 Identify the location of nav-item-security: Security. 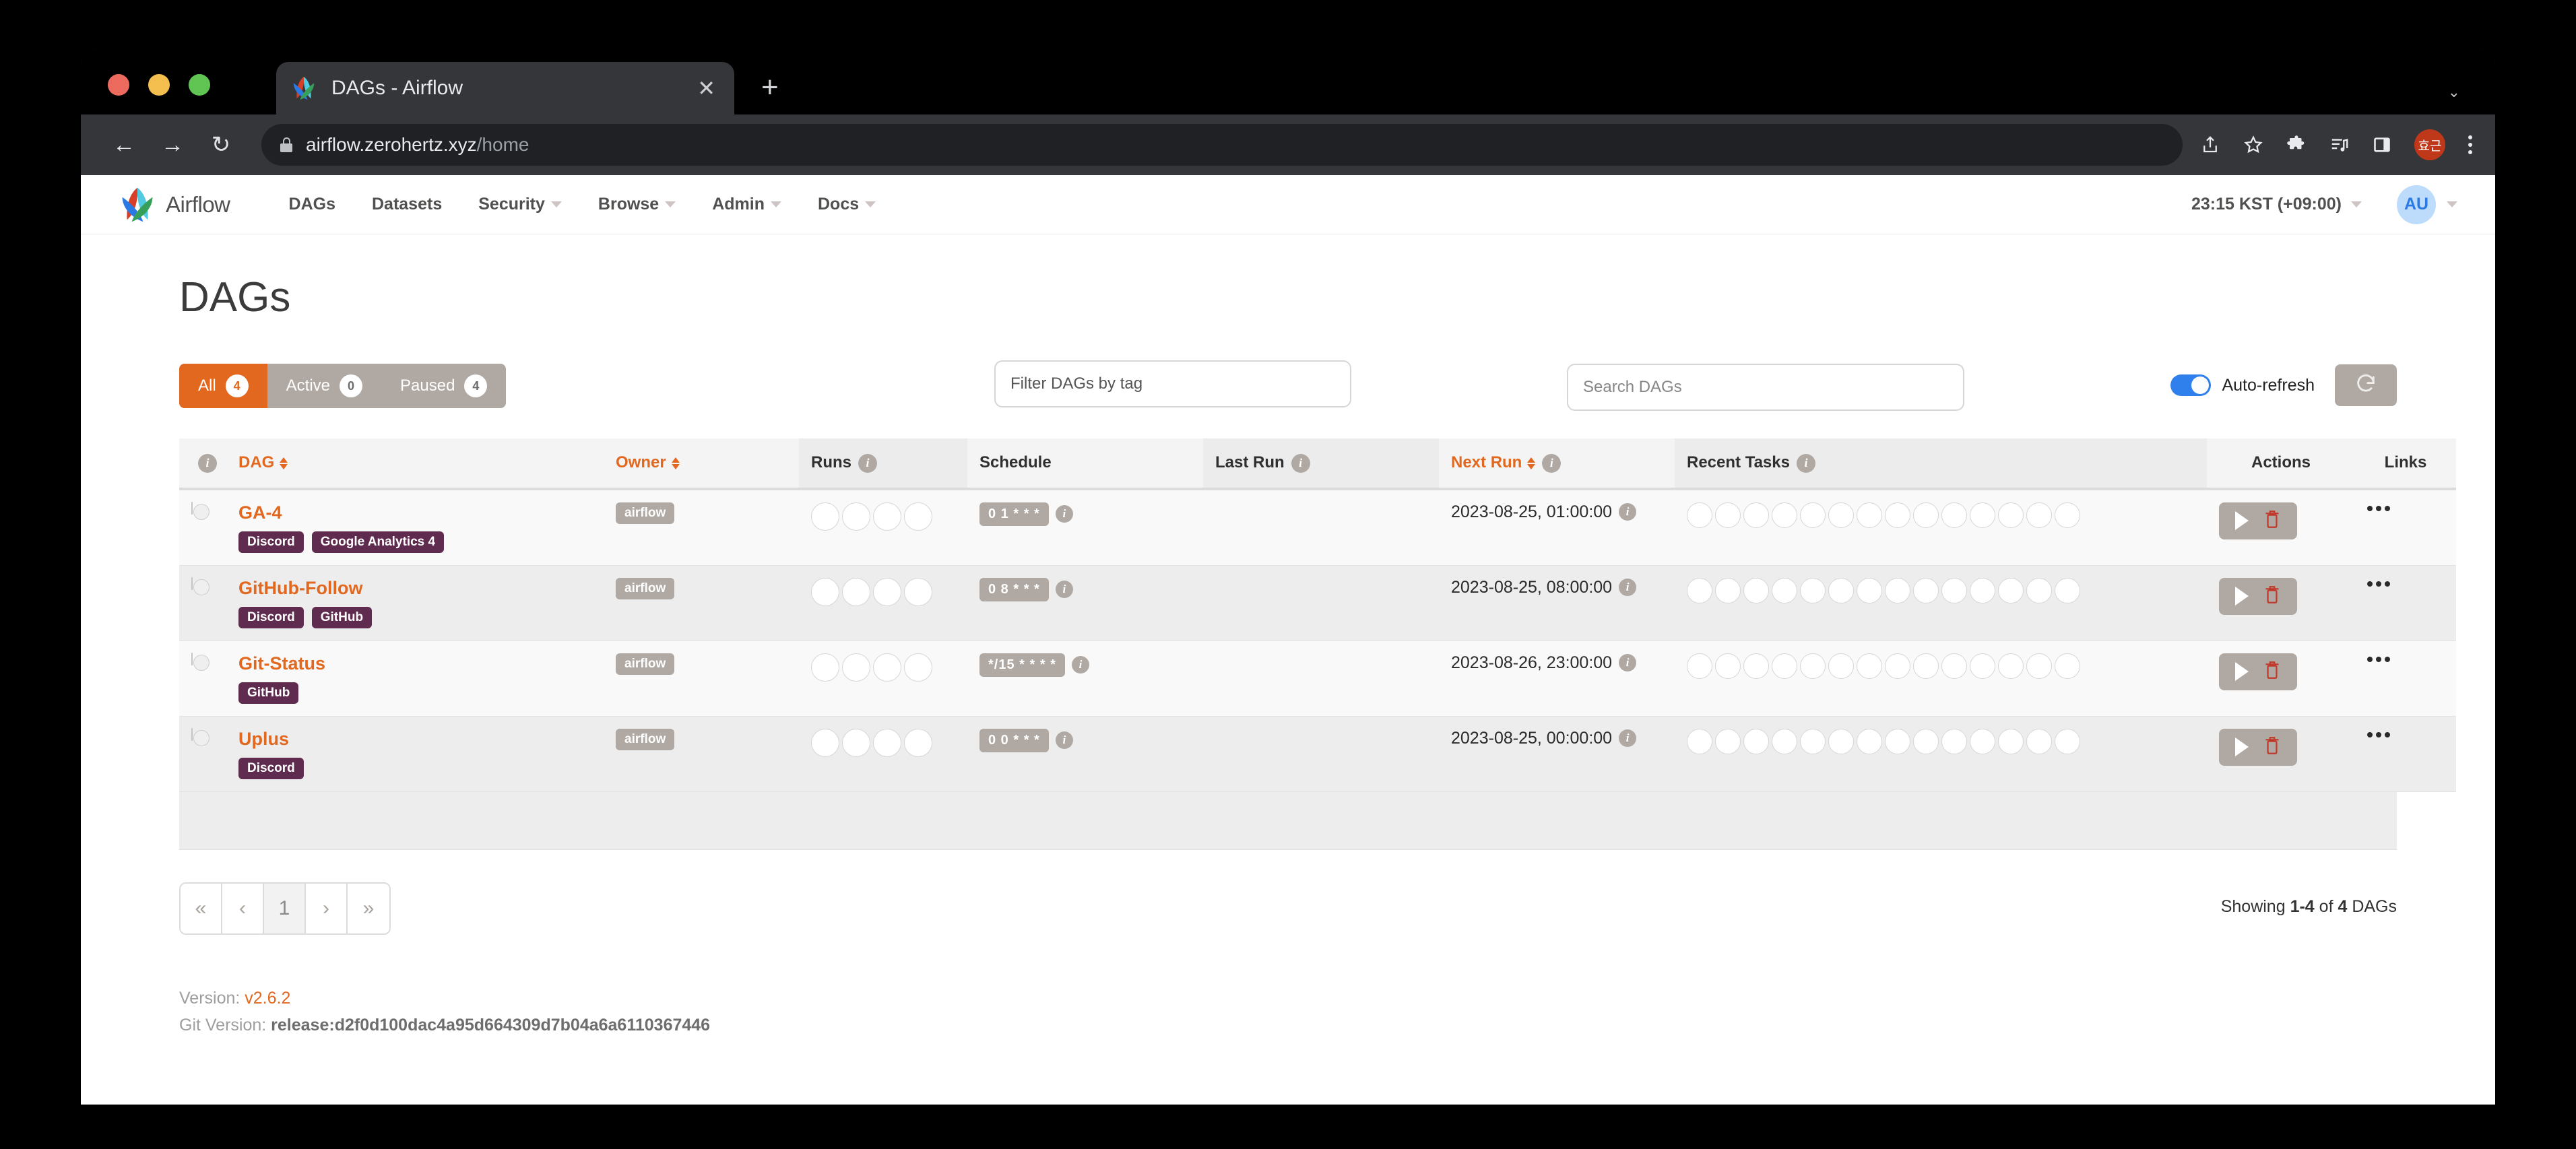
(520, 204).